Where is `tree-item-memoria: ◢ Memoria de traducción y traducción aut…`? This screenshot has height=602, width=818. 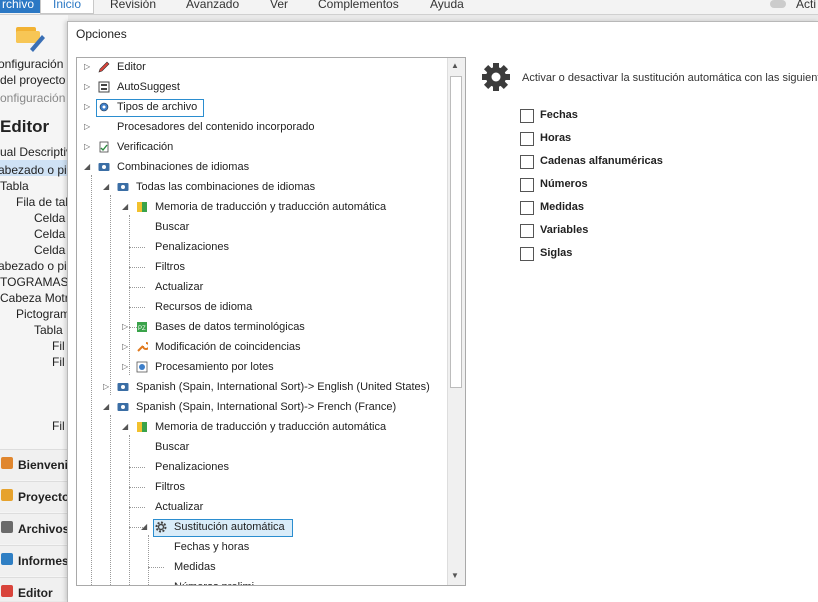
tree-item-memoria: ◢ Memoria de traducción y traducción aut… is located at coordinates (262, 207).